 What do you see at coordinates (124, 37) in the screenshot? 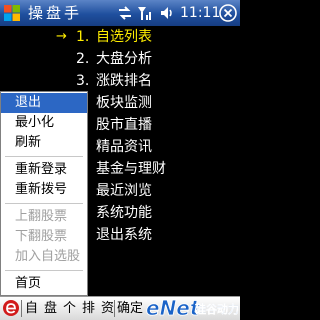
I see `menu-item-label: 自选列表` at bounding box center [124, 37].